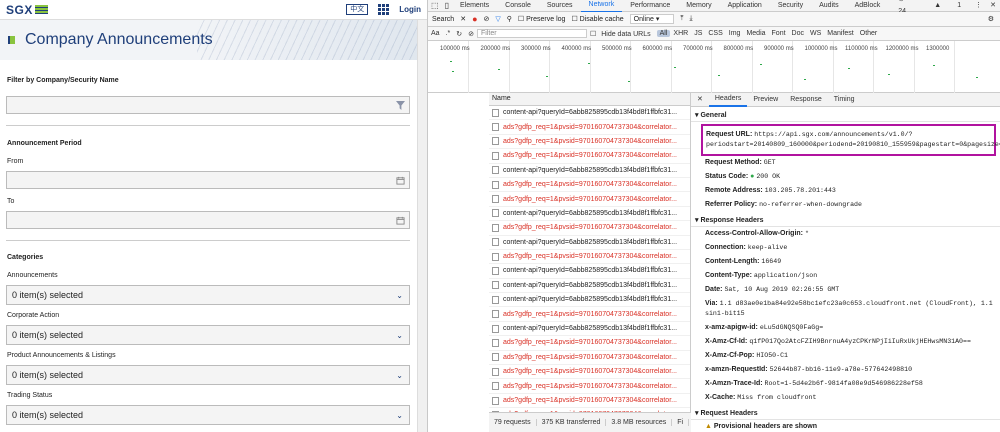 The height and width of the screenshot is (432, 1000). I want to click on header-value: 200 OK, so click(768, 176).